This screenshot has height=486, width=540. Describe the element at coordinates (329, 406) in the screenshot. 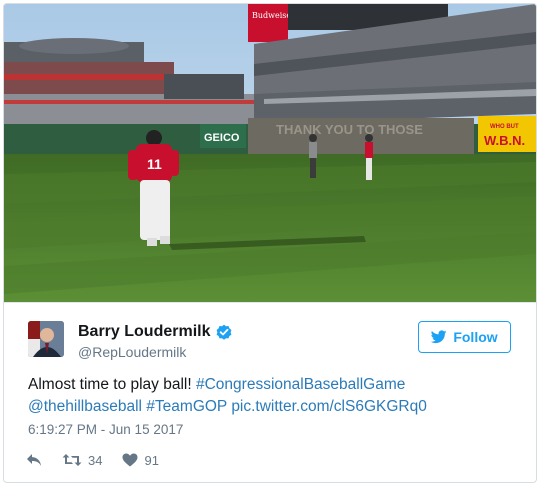

I see `media-link: pic.twitter.com/clS6GKGRq0` at that location.